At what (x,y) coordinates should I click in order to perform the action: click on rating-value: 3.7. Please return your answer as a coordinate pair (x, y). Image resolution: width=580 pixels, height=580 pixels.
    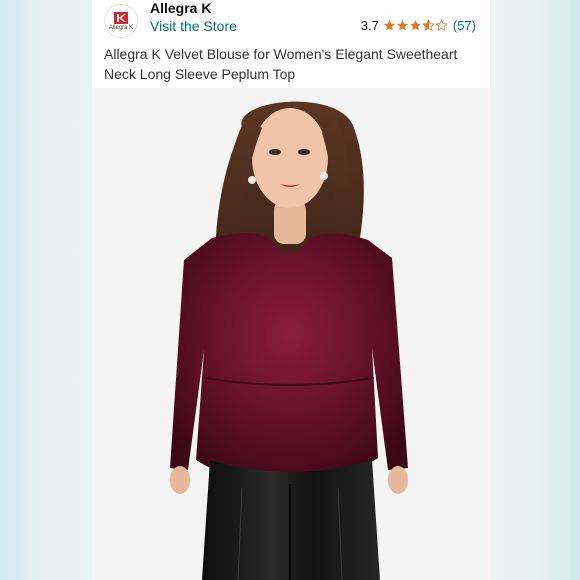
    Looking at the image, I should click on (369, 25).